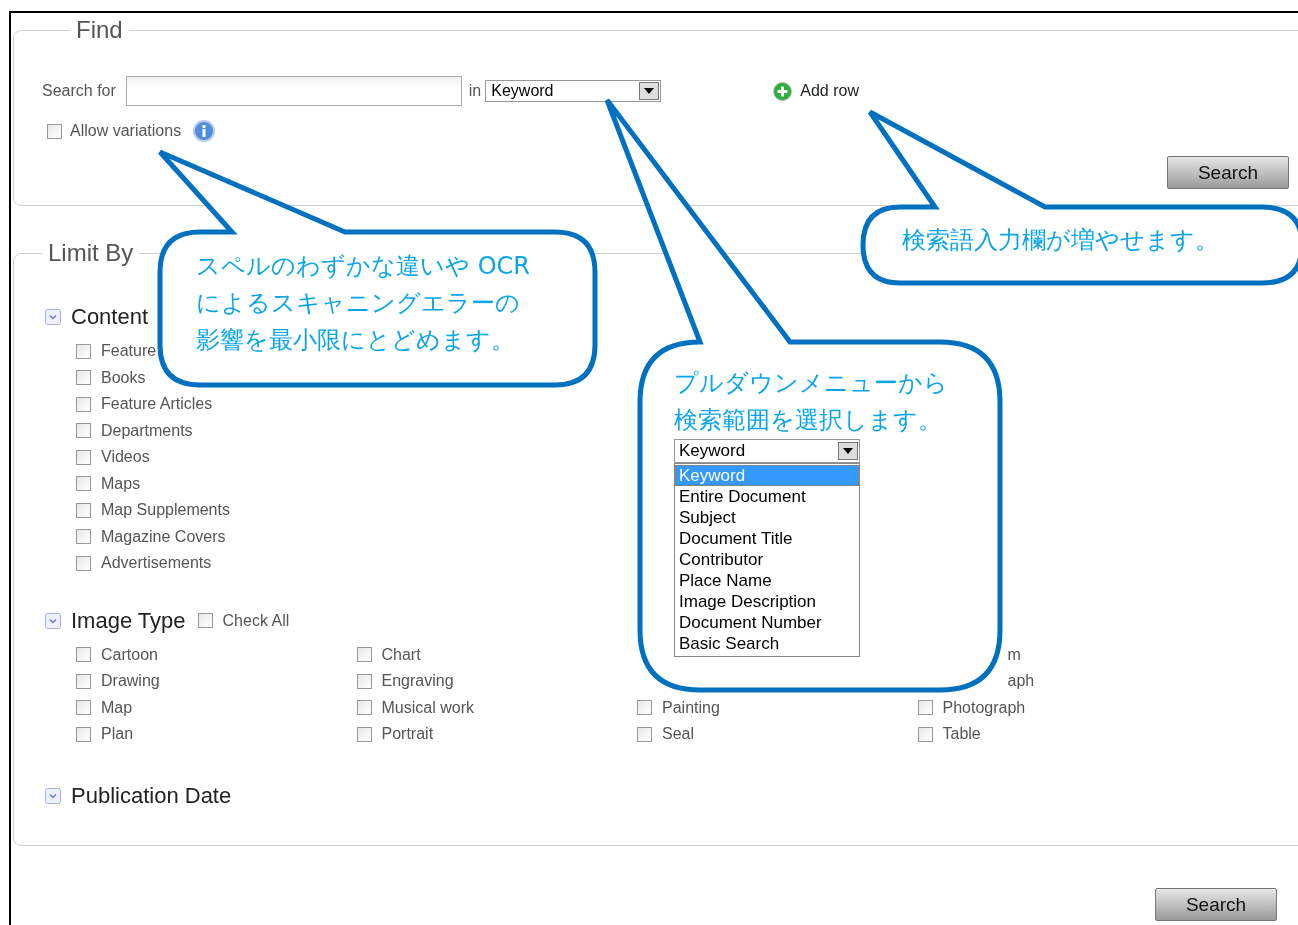  Describe the element at coordinates (293, 91) in the screenshot. I see `search-field` at that location.